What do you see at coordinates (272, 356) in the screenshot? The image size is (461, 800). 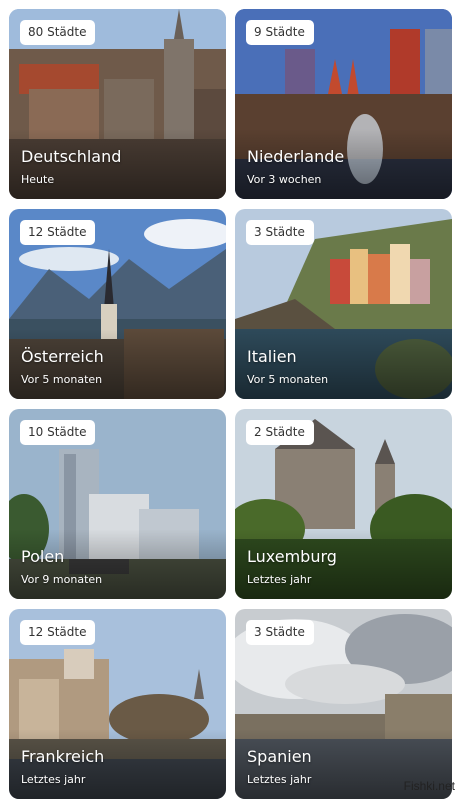 I see `country-name: Italien` at bounding box center [272, 356].